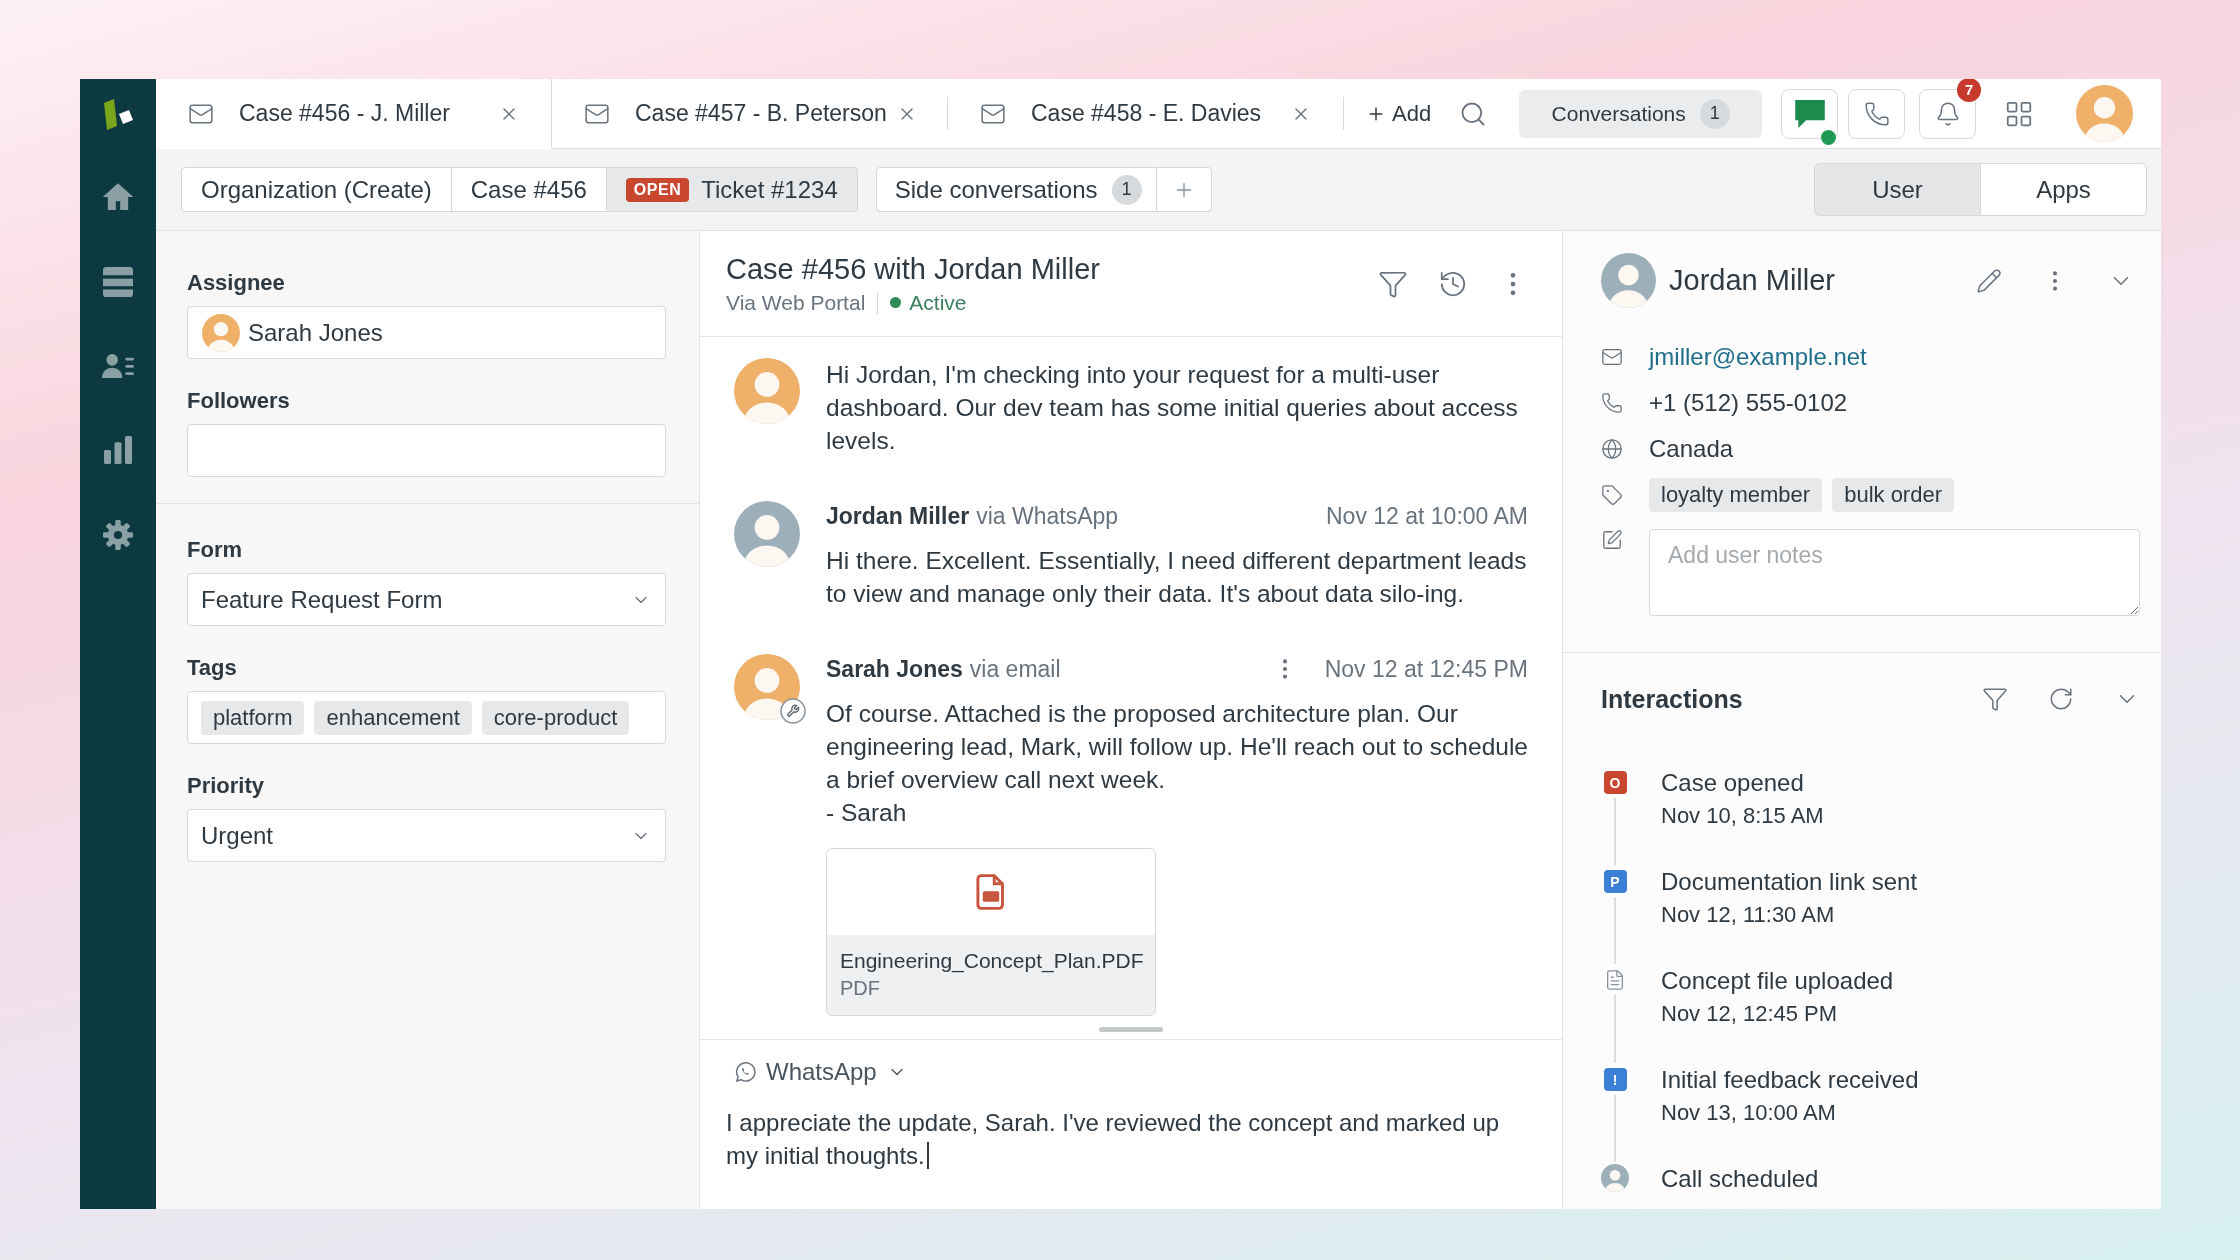 This screenshot has height=1260, width=2240. What do you see at coordinates (816, 1072) in the screenshot?
I see `channel-selector: WhatsApp` at bounding box center [816, 1072].